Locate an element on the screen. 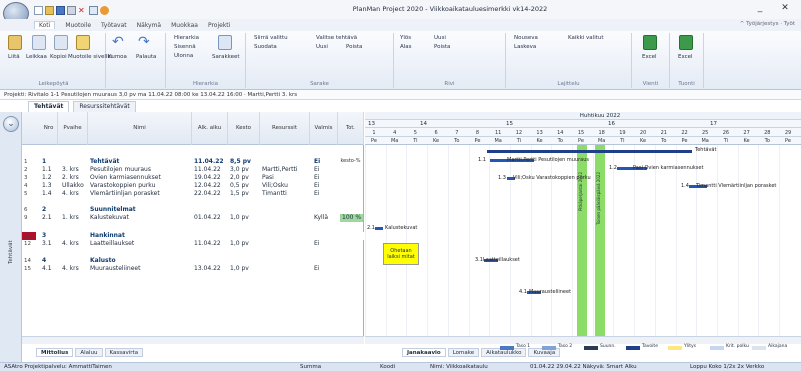 This screenshot has width=801, height=371. tab-resurssitehtavat: Resurssitehtävät is located at coordinates (104, 106).